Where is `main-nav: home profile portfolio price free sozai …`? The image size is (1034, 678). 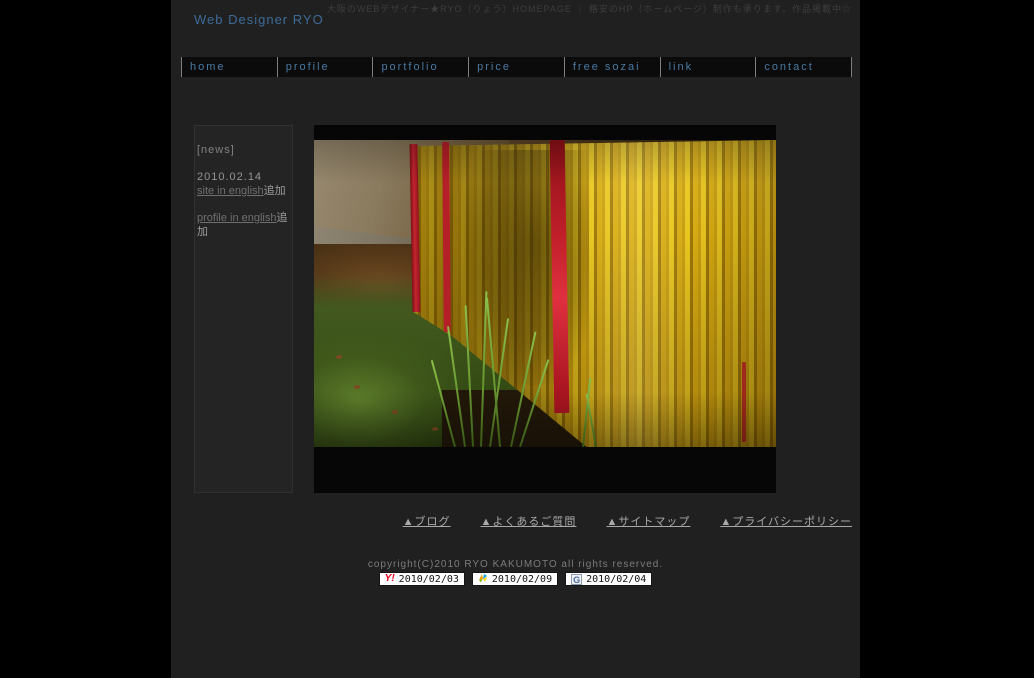
main-nav: home profile portfolio price free sozai … is located at coordinates (516, 67).